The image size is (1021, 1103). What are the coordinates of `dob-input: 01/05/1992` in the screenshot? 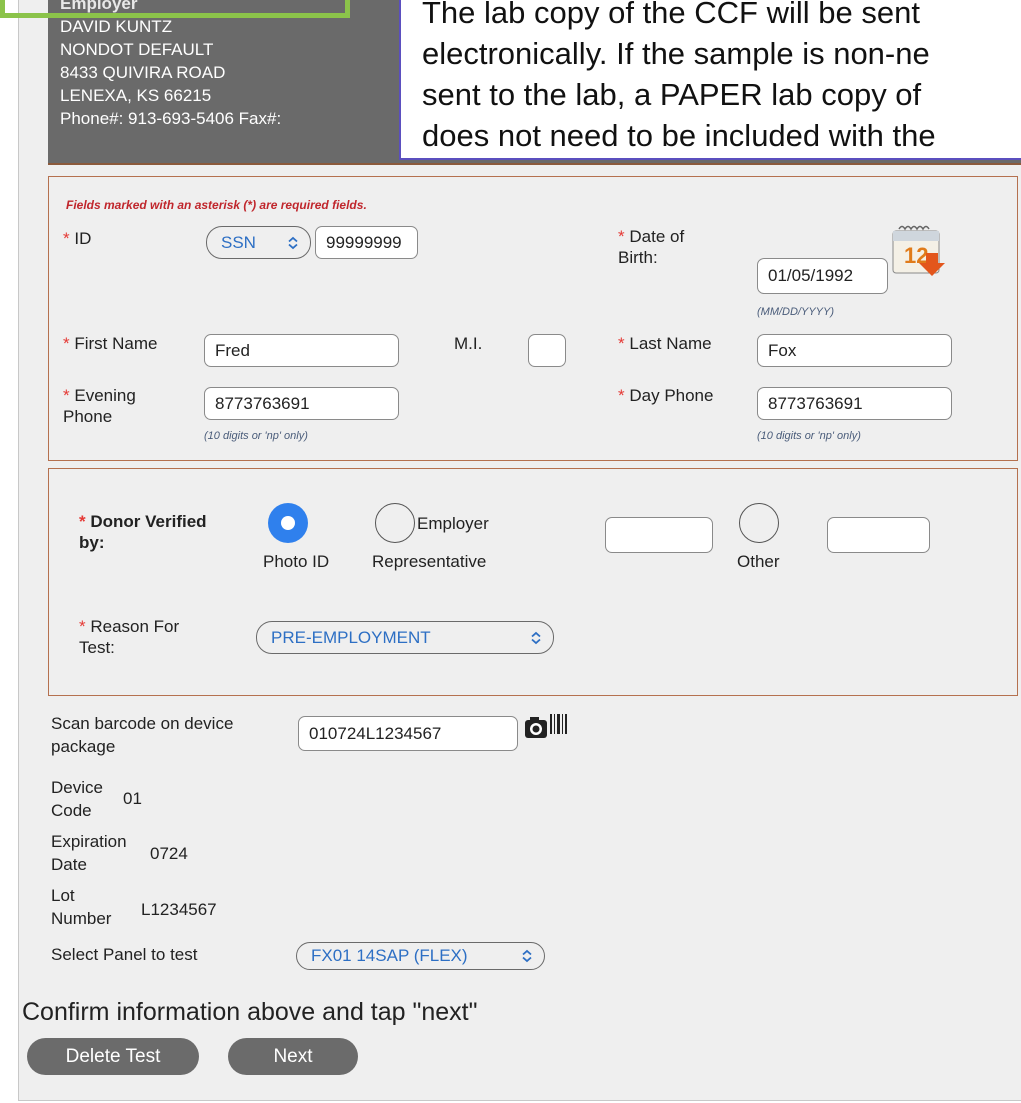 It's located at (822, 276).